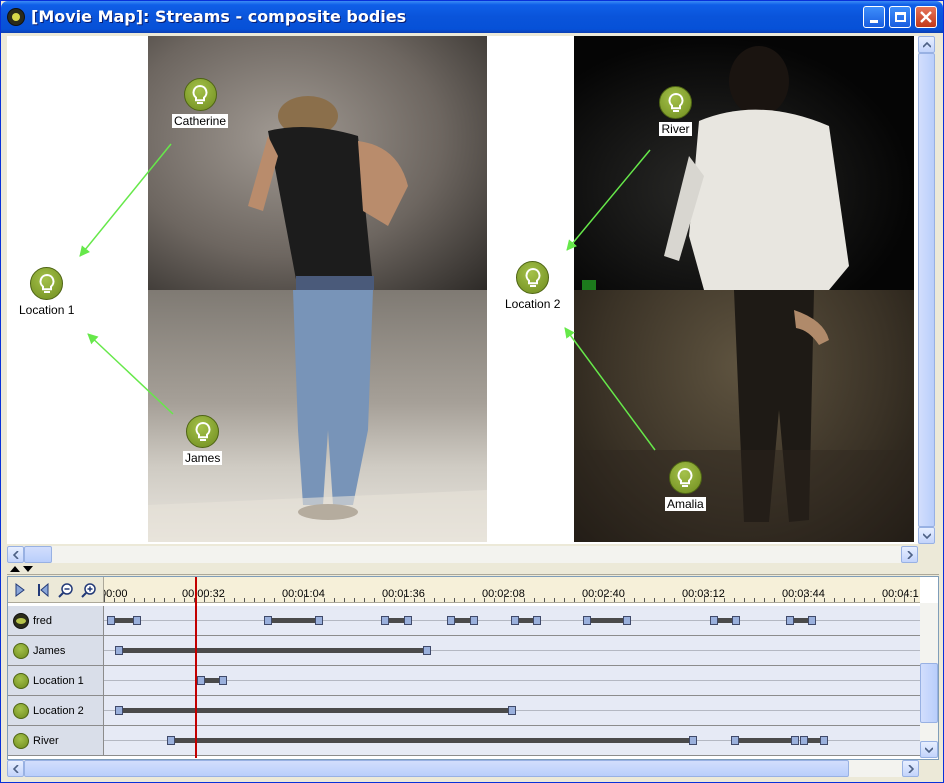 The image size is (944, 783). What do you see at coordinates (685, 486) in the screenshot?
I see `node-amalia: Amalia` at bounding box center [685, 486].